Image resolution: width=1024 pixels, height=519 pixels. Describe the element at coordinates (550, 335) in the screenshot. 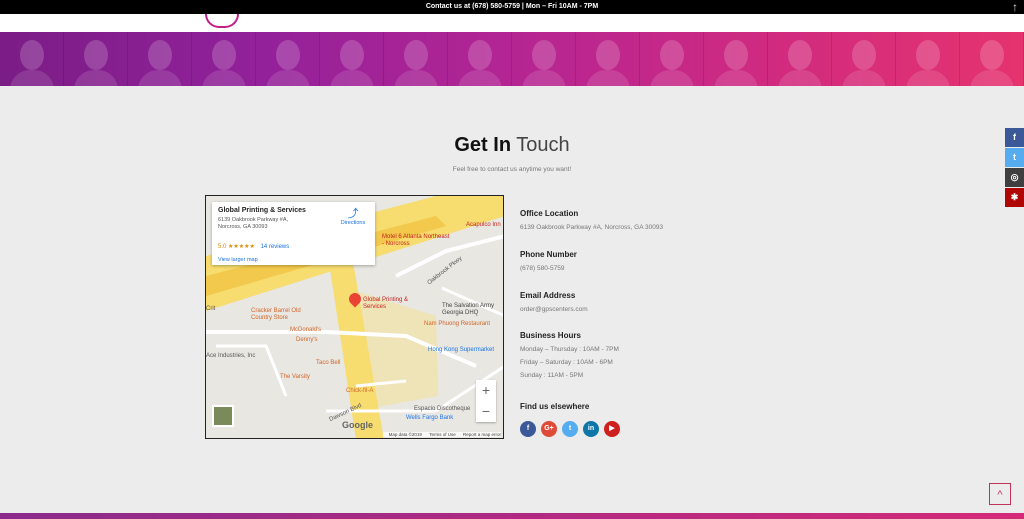

I see `hours-title: Business Hours` at that location.